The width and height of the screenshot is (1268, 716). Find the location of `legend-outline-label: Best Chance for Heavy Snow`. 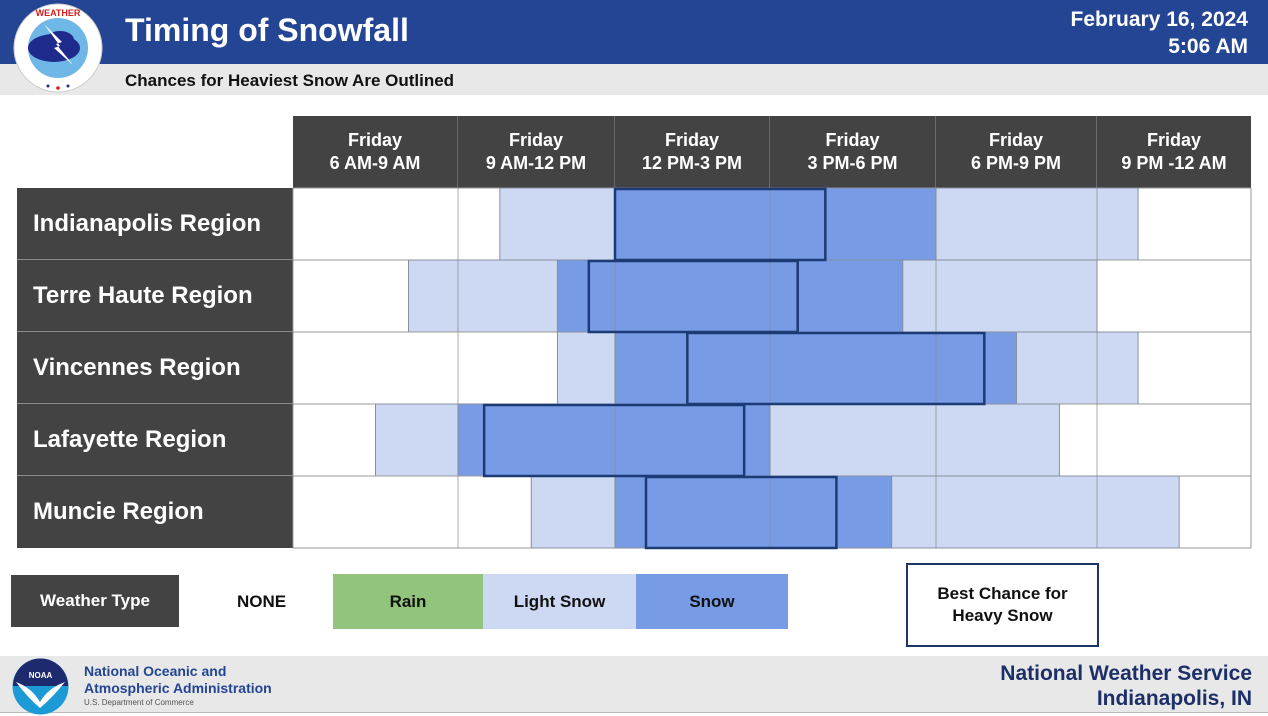

legend-outline-label: Best Chance for Heavy Snow is located at coordinates (1002, 604).